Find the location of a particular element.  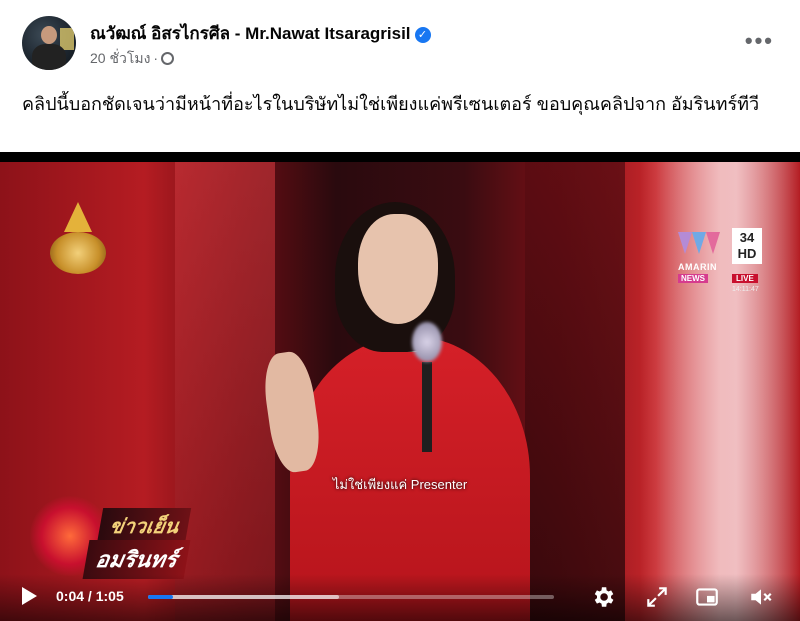

presenter-face is located at coordinates (398, 269).